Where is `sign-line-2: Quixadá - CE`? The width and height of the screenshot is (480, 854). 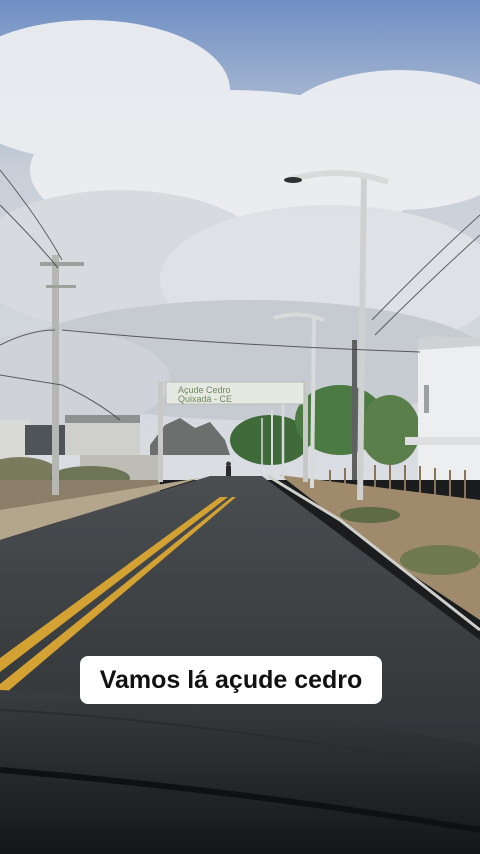
sign-line-2: Quixadá - CE is located at coordinates (205, 399).